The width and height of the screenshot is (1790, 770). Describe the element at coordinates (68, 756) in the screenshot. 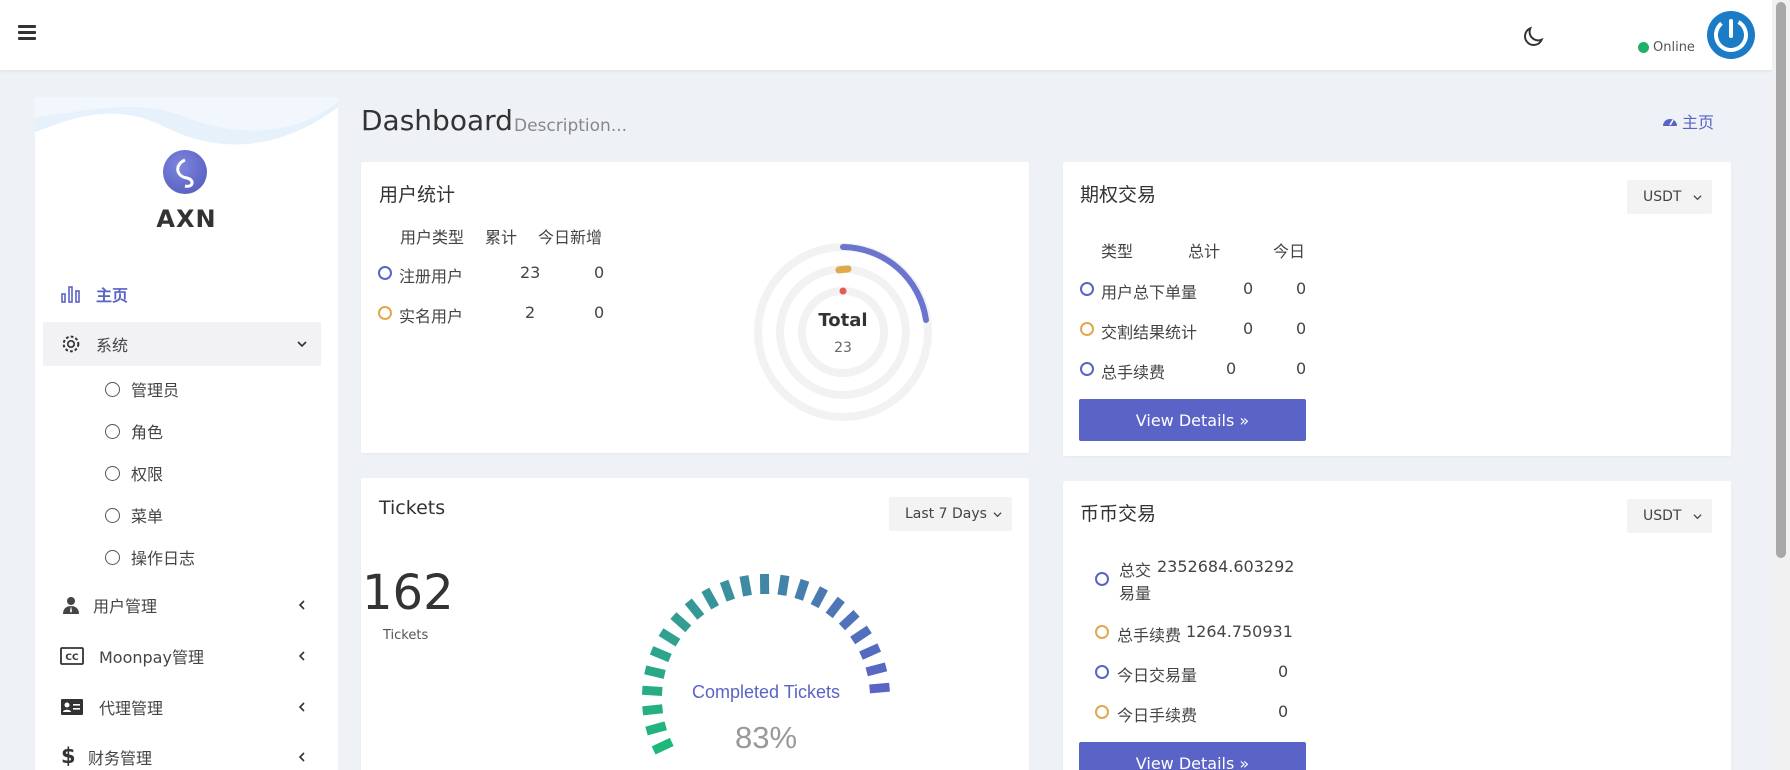

I see `dollar-icon: $` at that location.